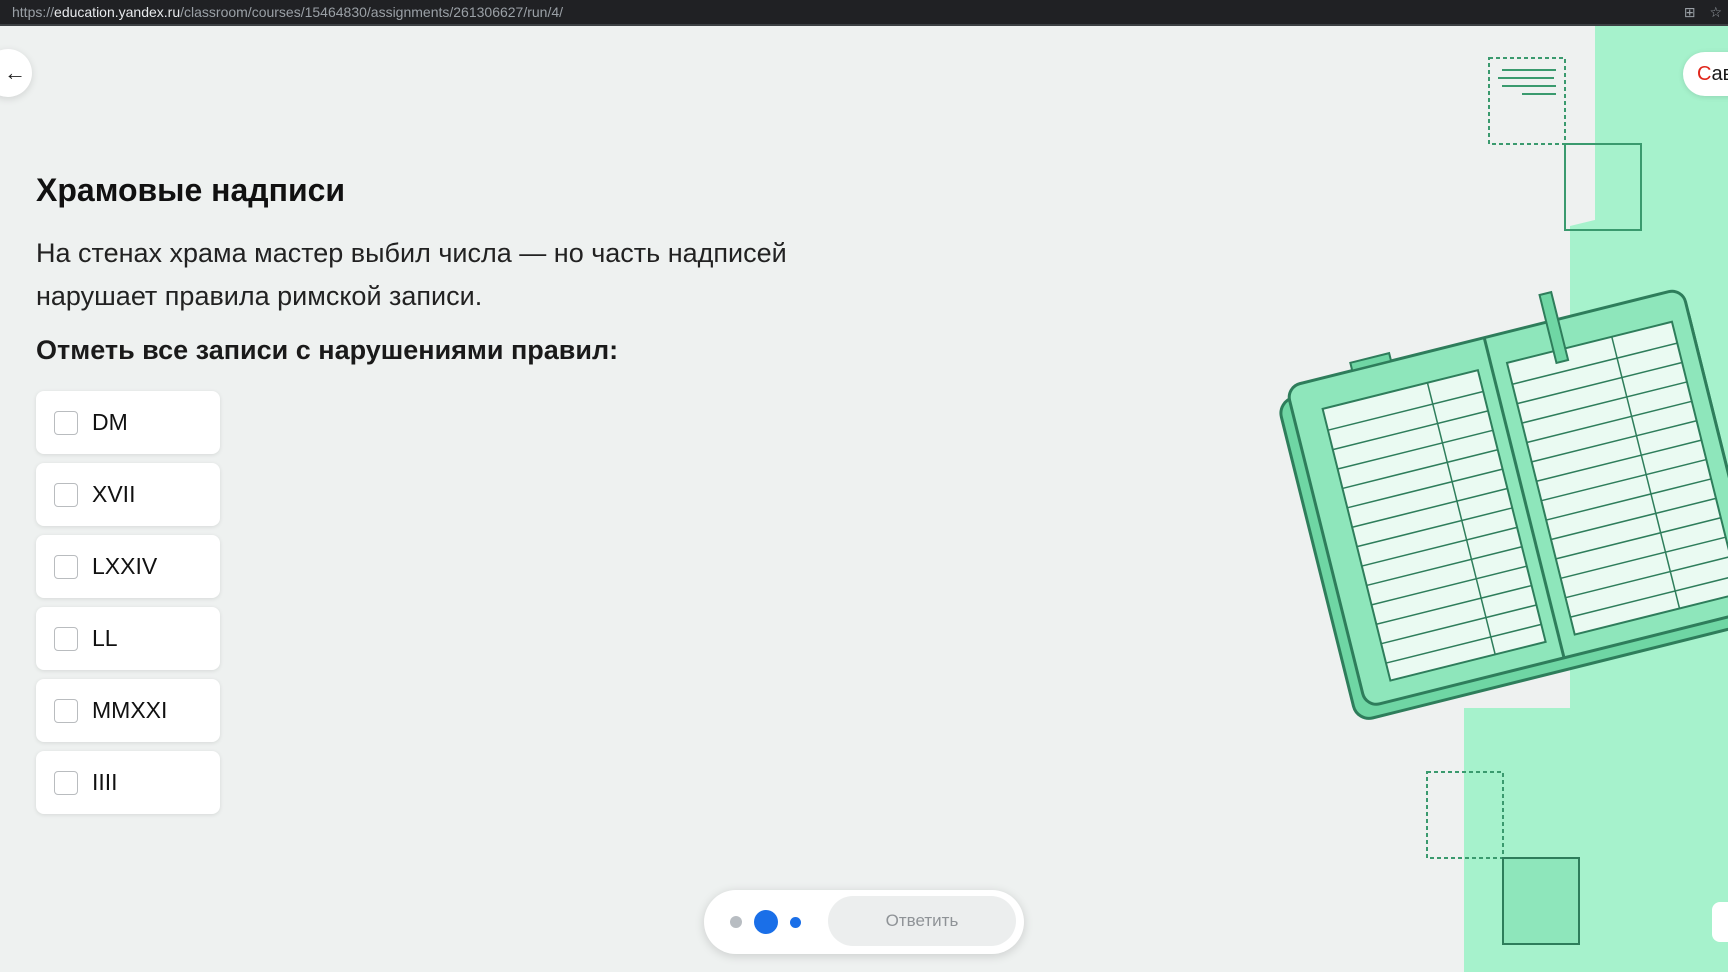  I want to click on option-label: MMXXI, so click(130, 710).